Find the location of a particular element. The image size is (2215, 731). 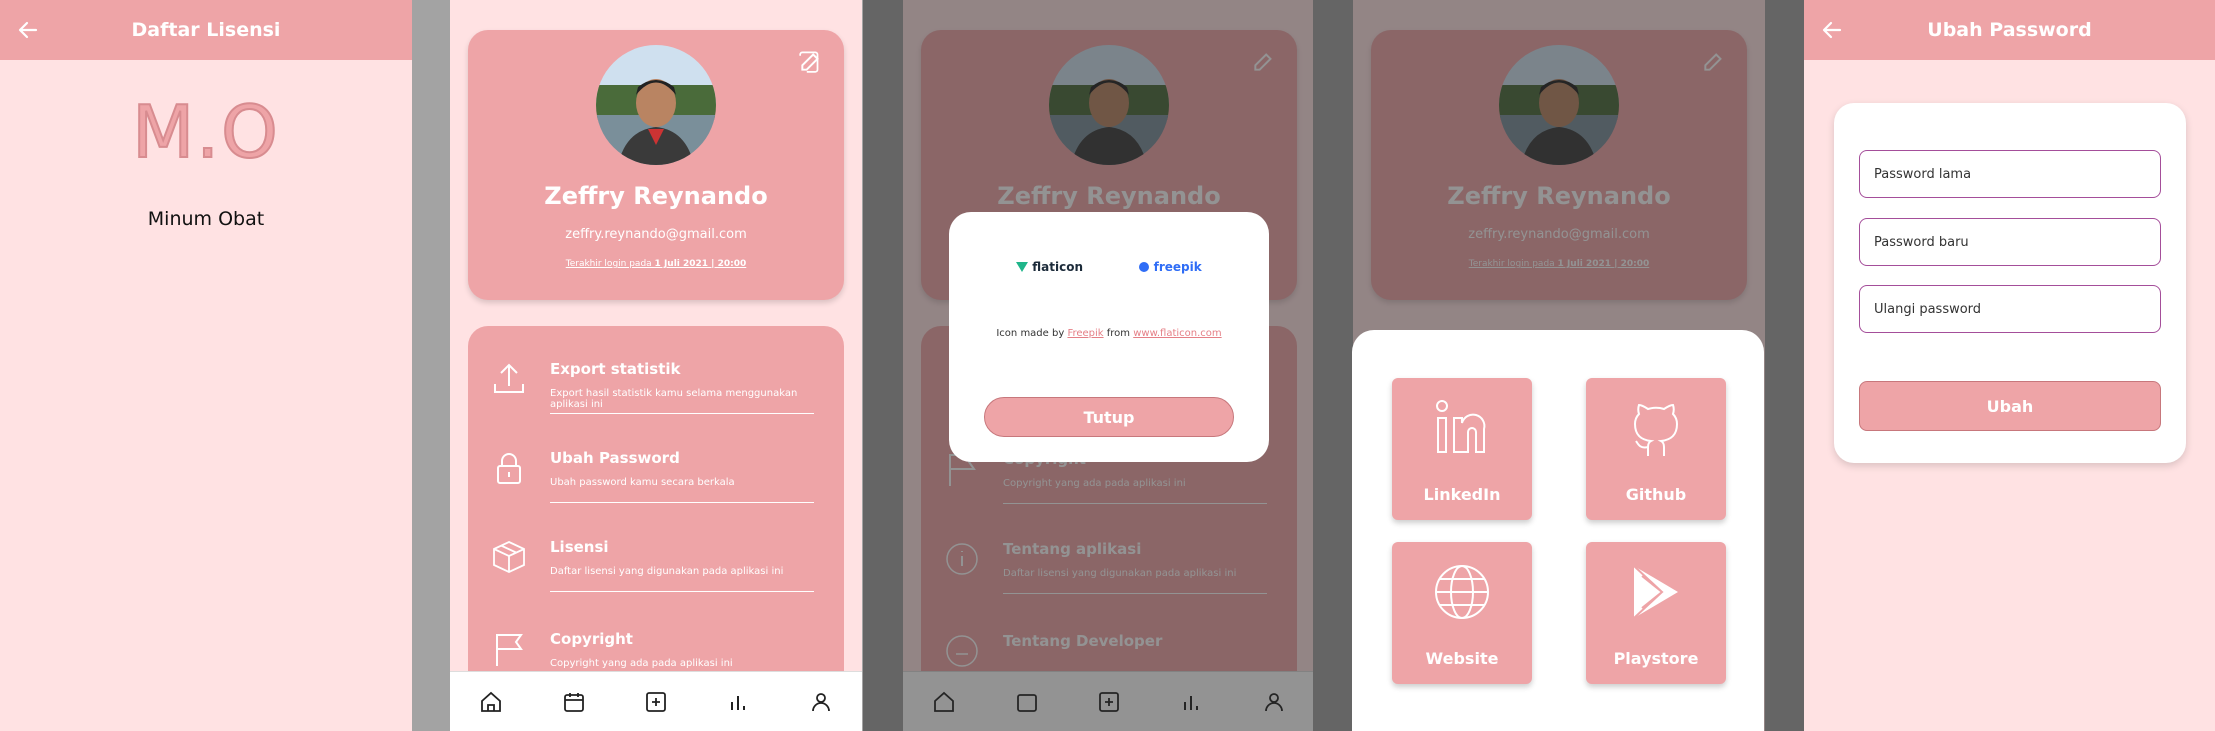

app-logo: M.O is located at coordinates (205, 132).